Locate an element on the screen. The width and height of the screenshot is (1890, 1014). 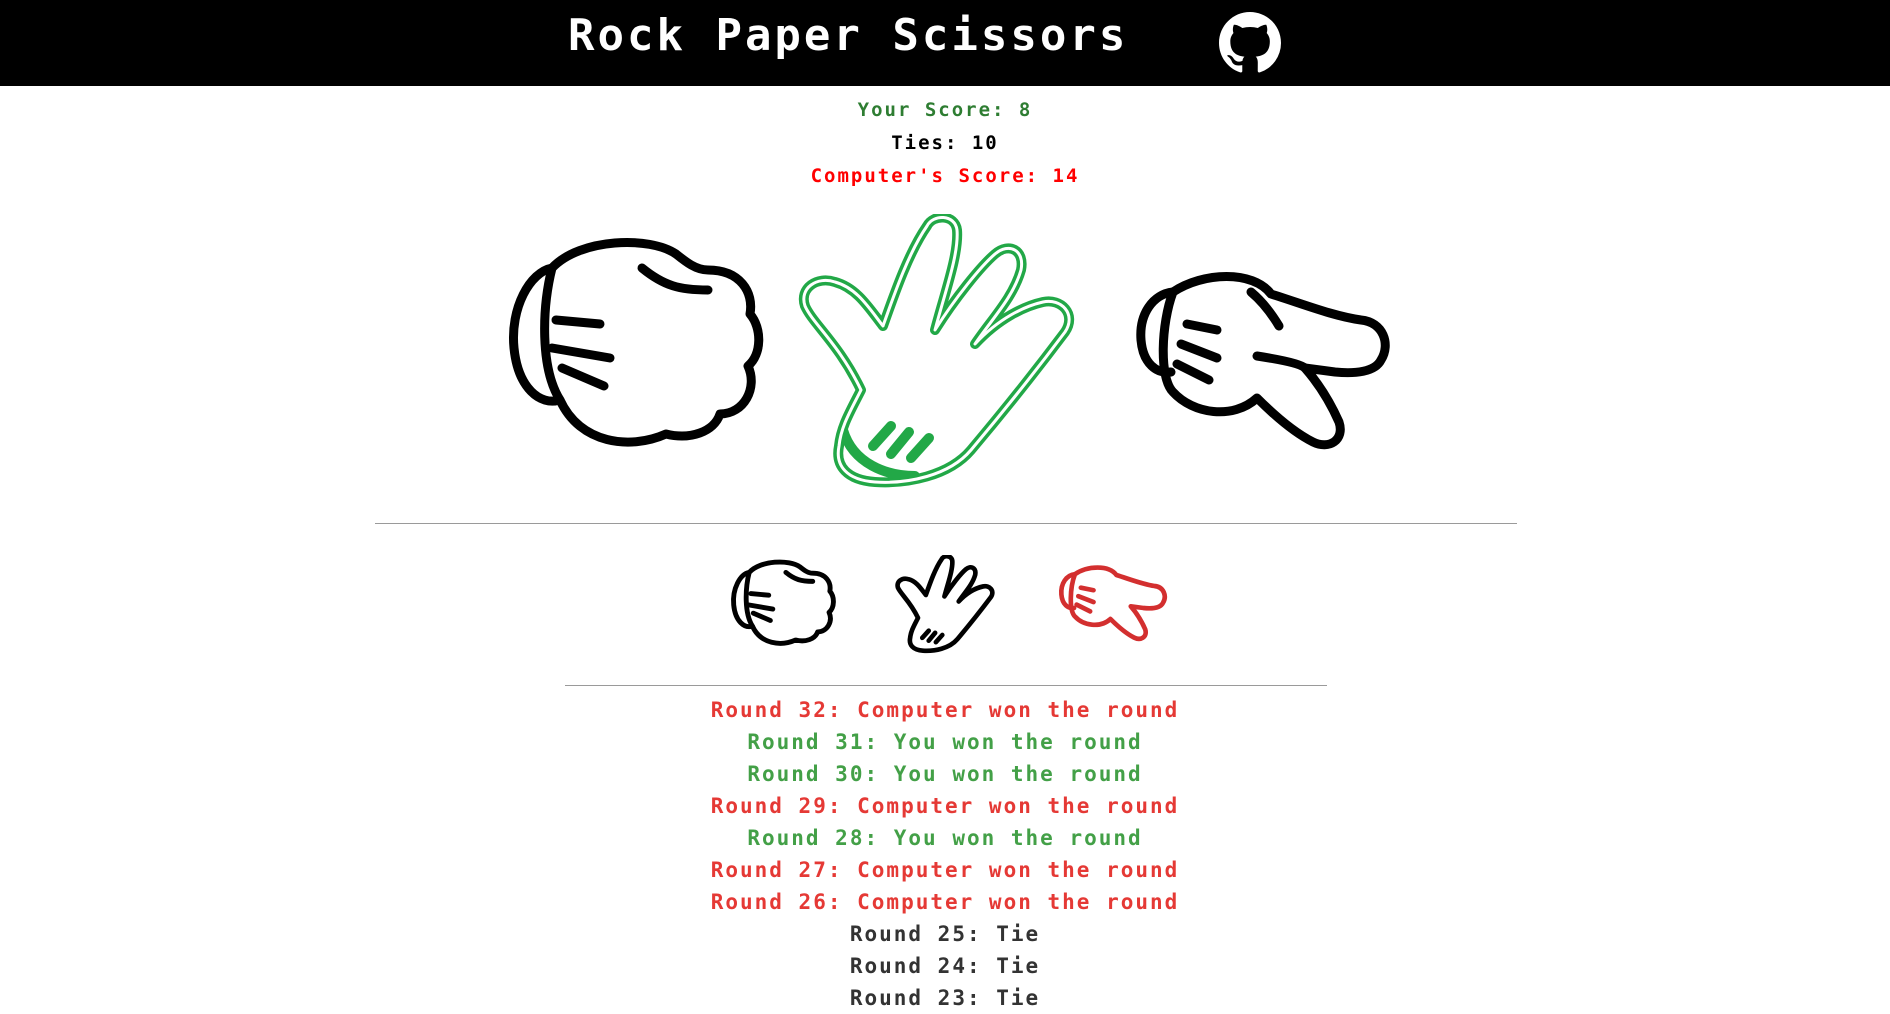
paper-choice-icon is located at coordinates (945, 603).